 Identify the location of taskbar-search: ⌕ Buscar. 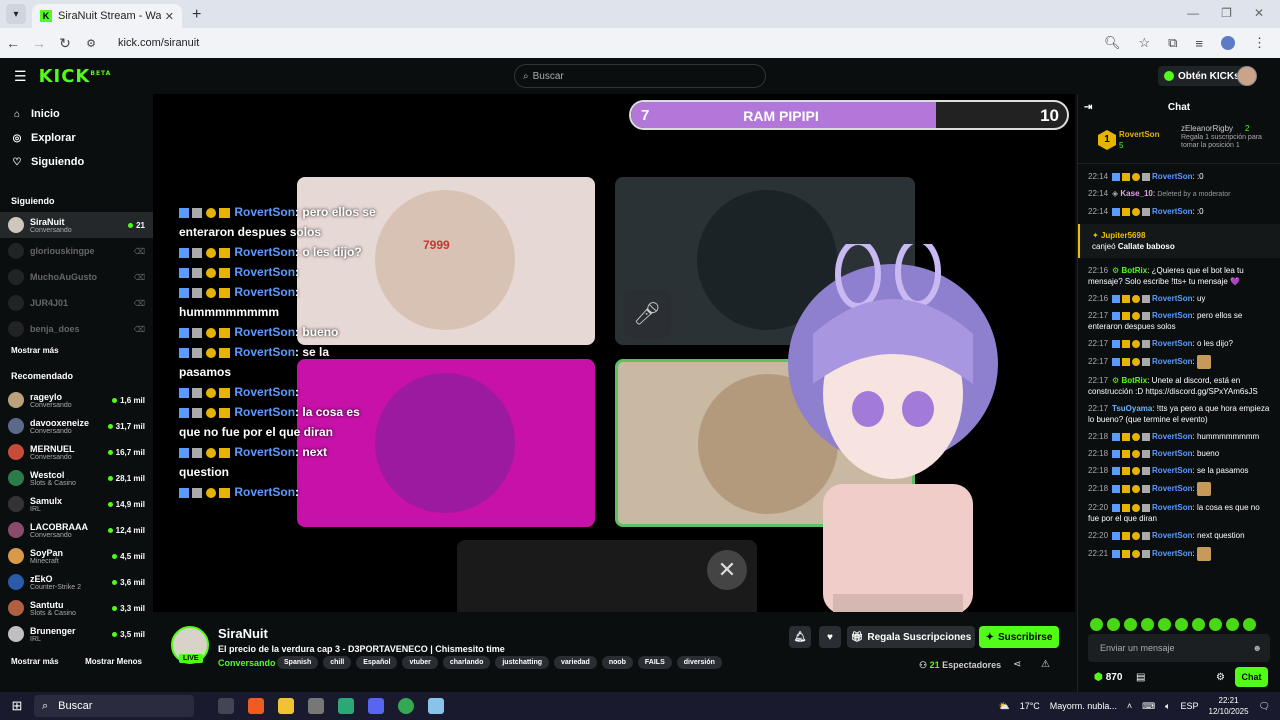
(114, 706).